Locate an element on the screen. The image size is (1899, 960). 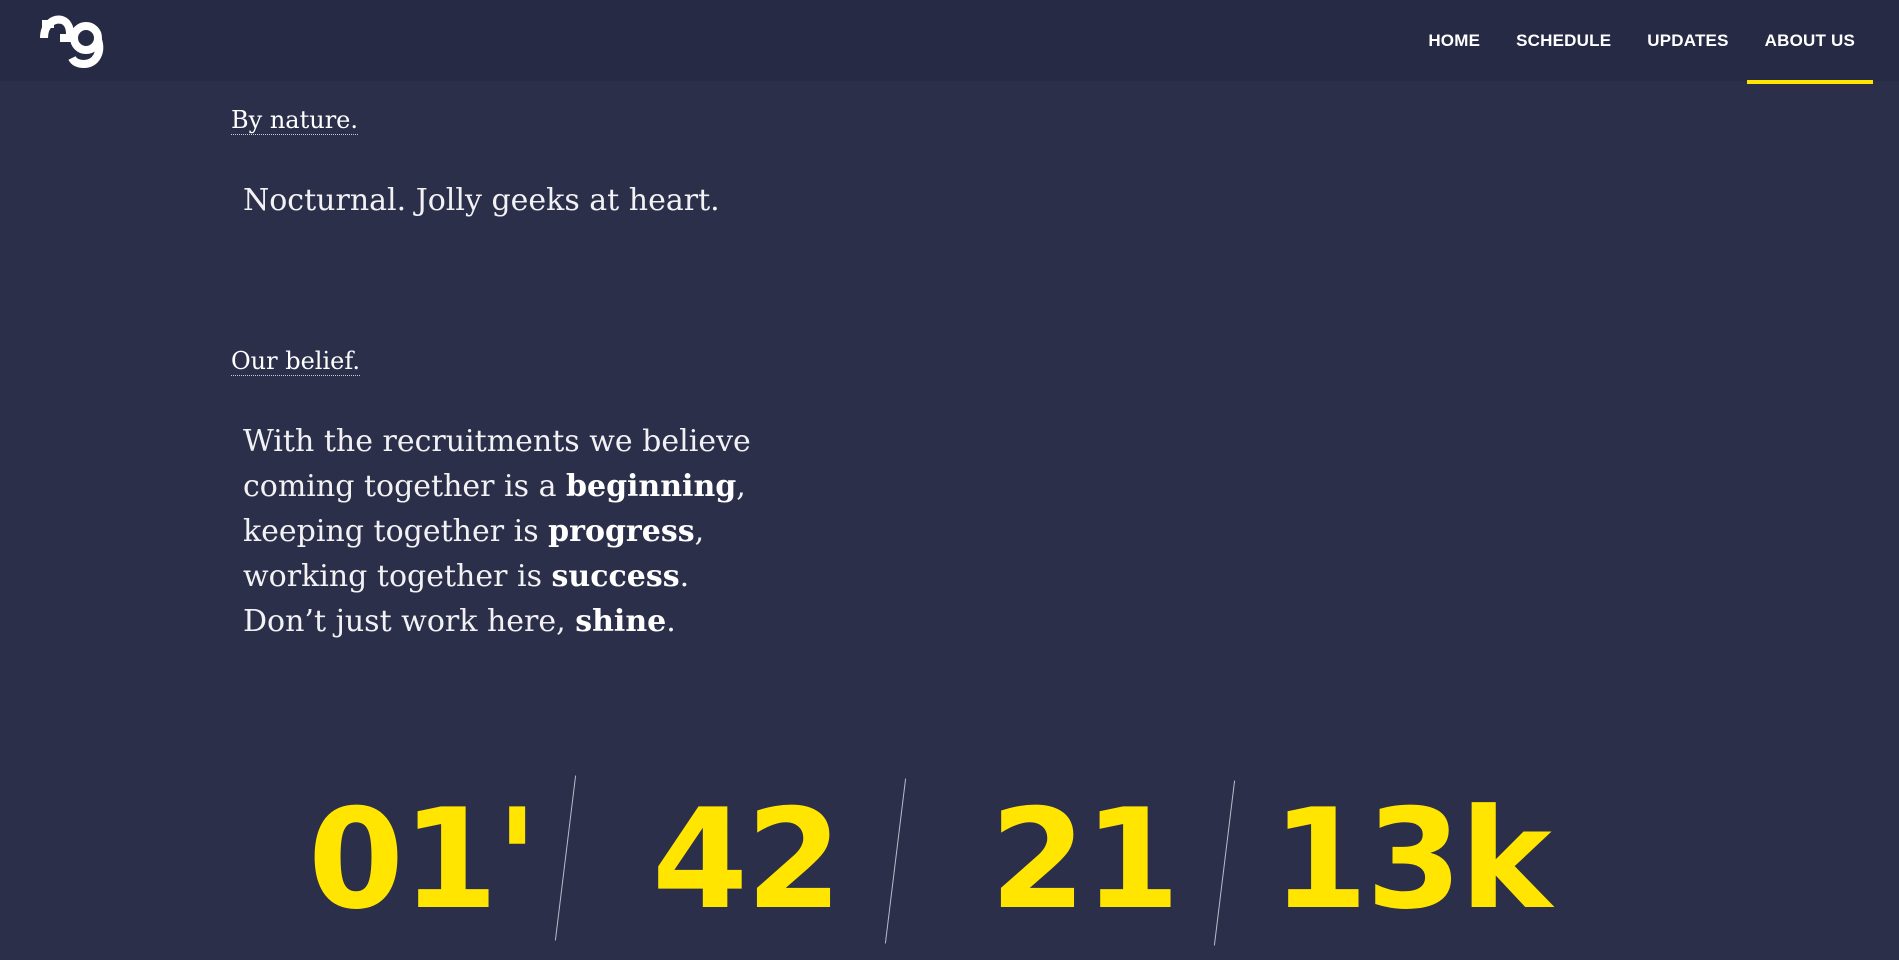
stat-value: 01' is located at coordinates (423, 859).